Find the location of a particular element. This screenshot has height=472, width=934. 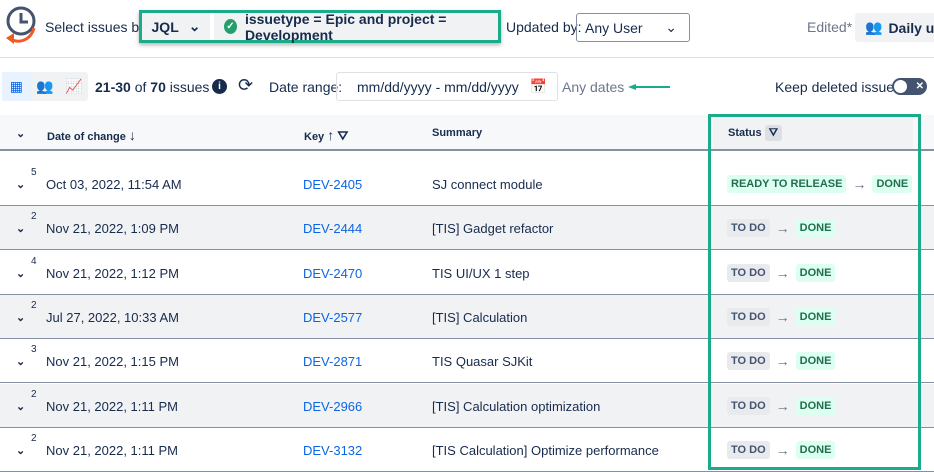

users-view-icon: 👥 is located at coordinates (45, 86).